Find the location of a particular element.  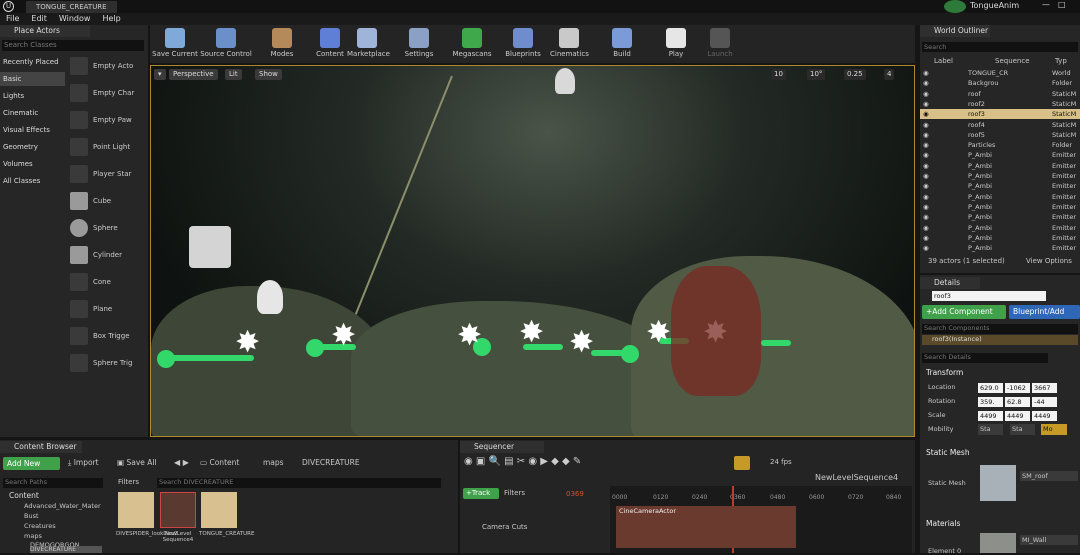

actor-cylinder: Cylinder is located at coordinates (108, 256).